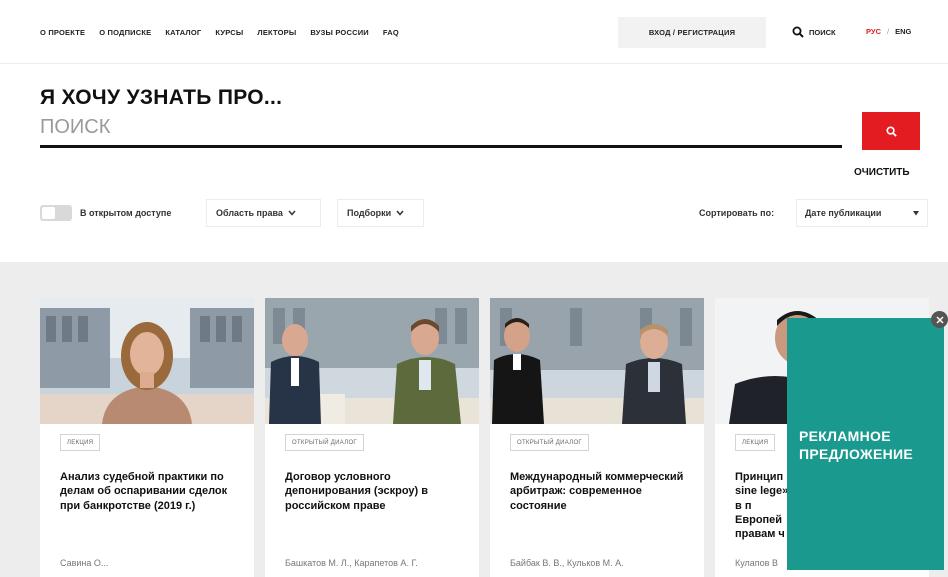 Image resolution: width=948 pixels, height=577 pixels. I want to click on nav-search-label: ПОИСК, so click(822, 32).